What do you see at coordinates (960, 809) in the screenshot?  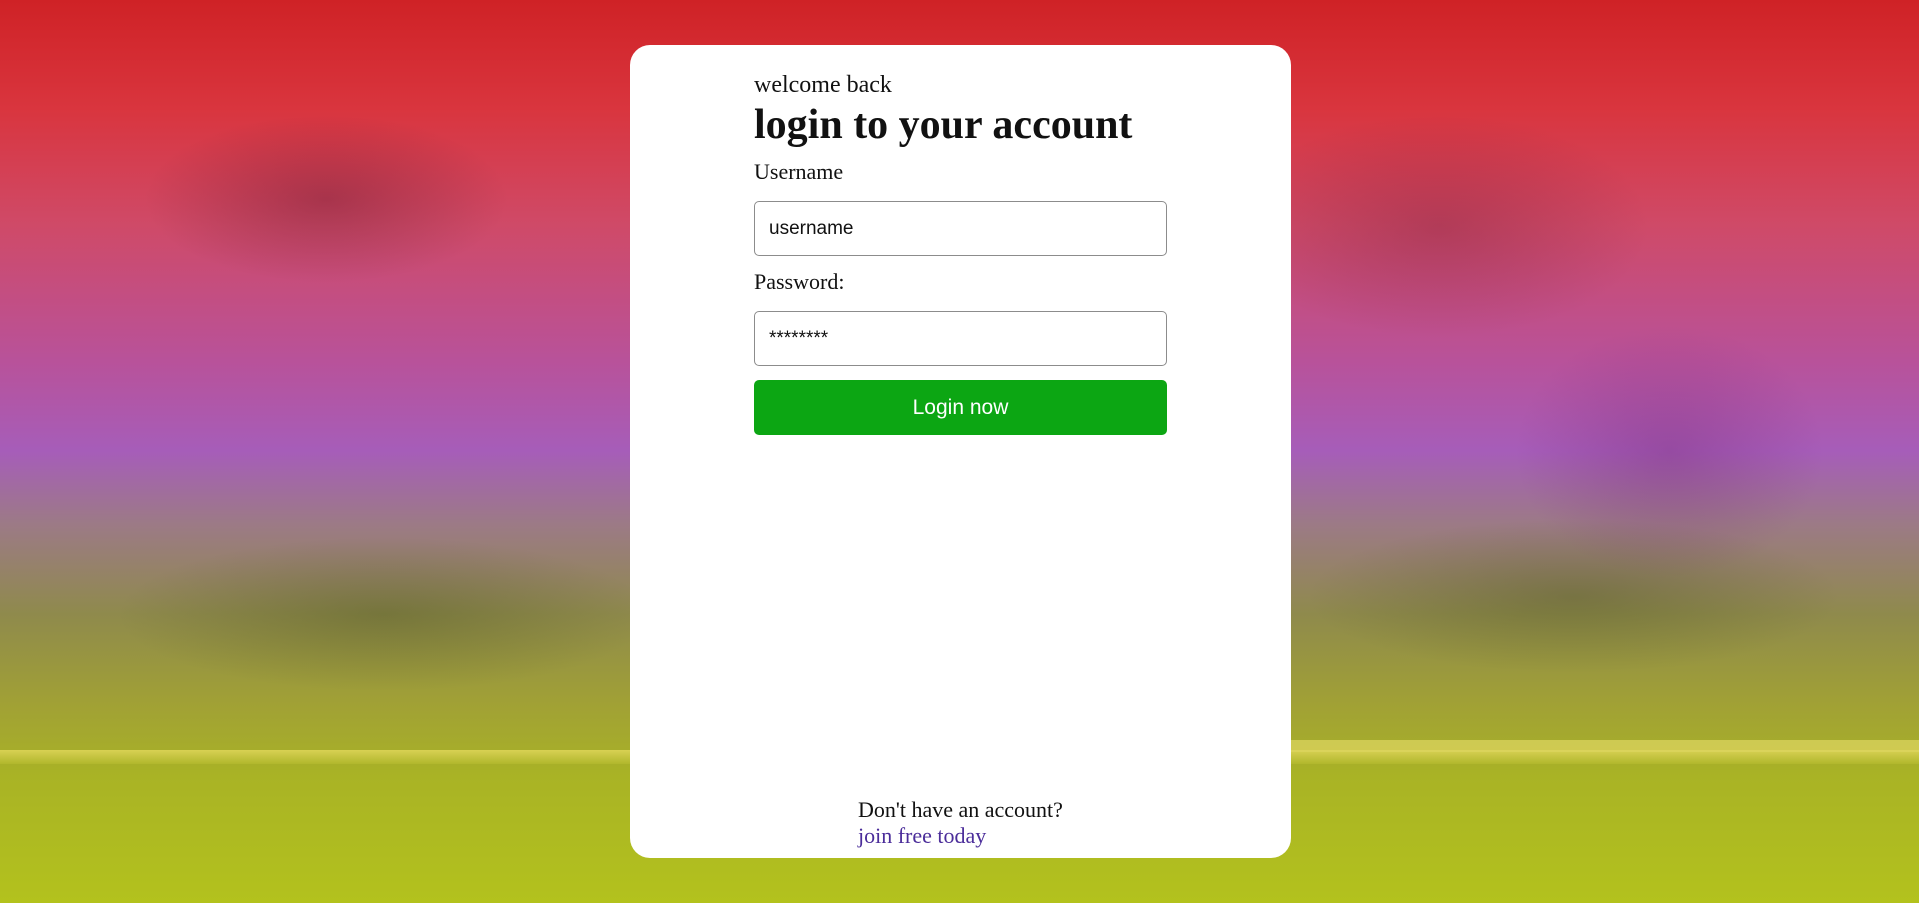 I see `signup-prompt: Don't have an account?` at bounding box center [960, 809].